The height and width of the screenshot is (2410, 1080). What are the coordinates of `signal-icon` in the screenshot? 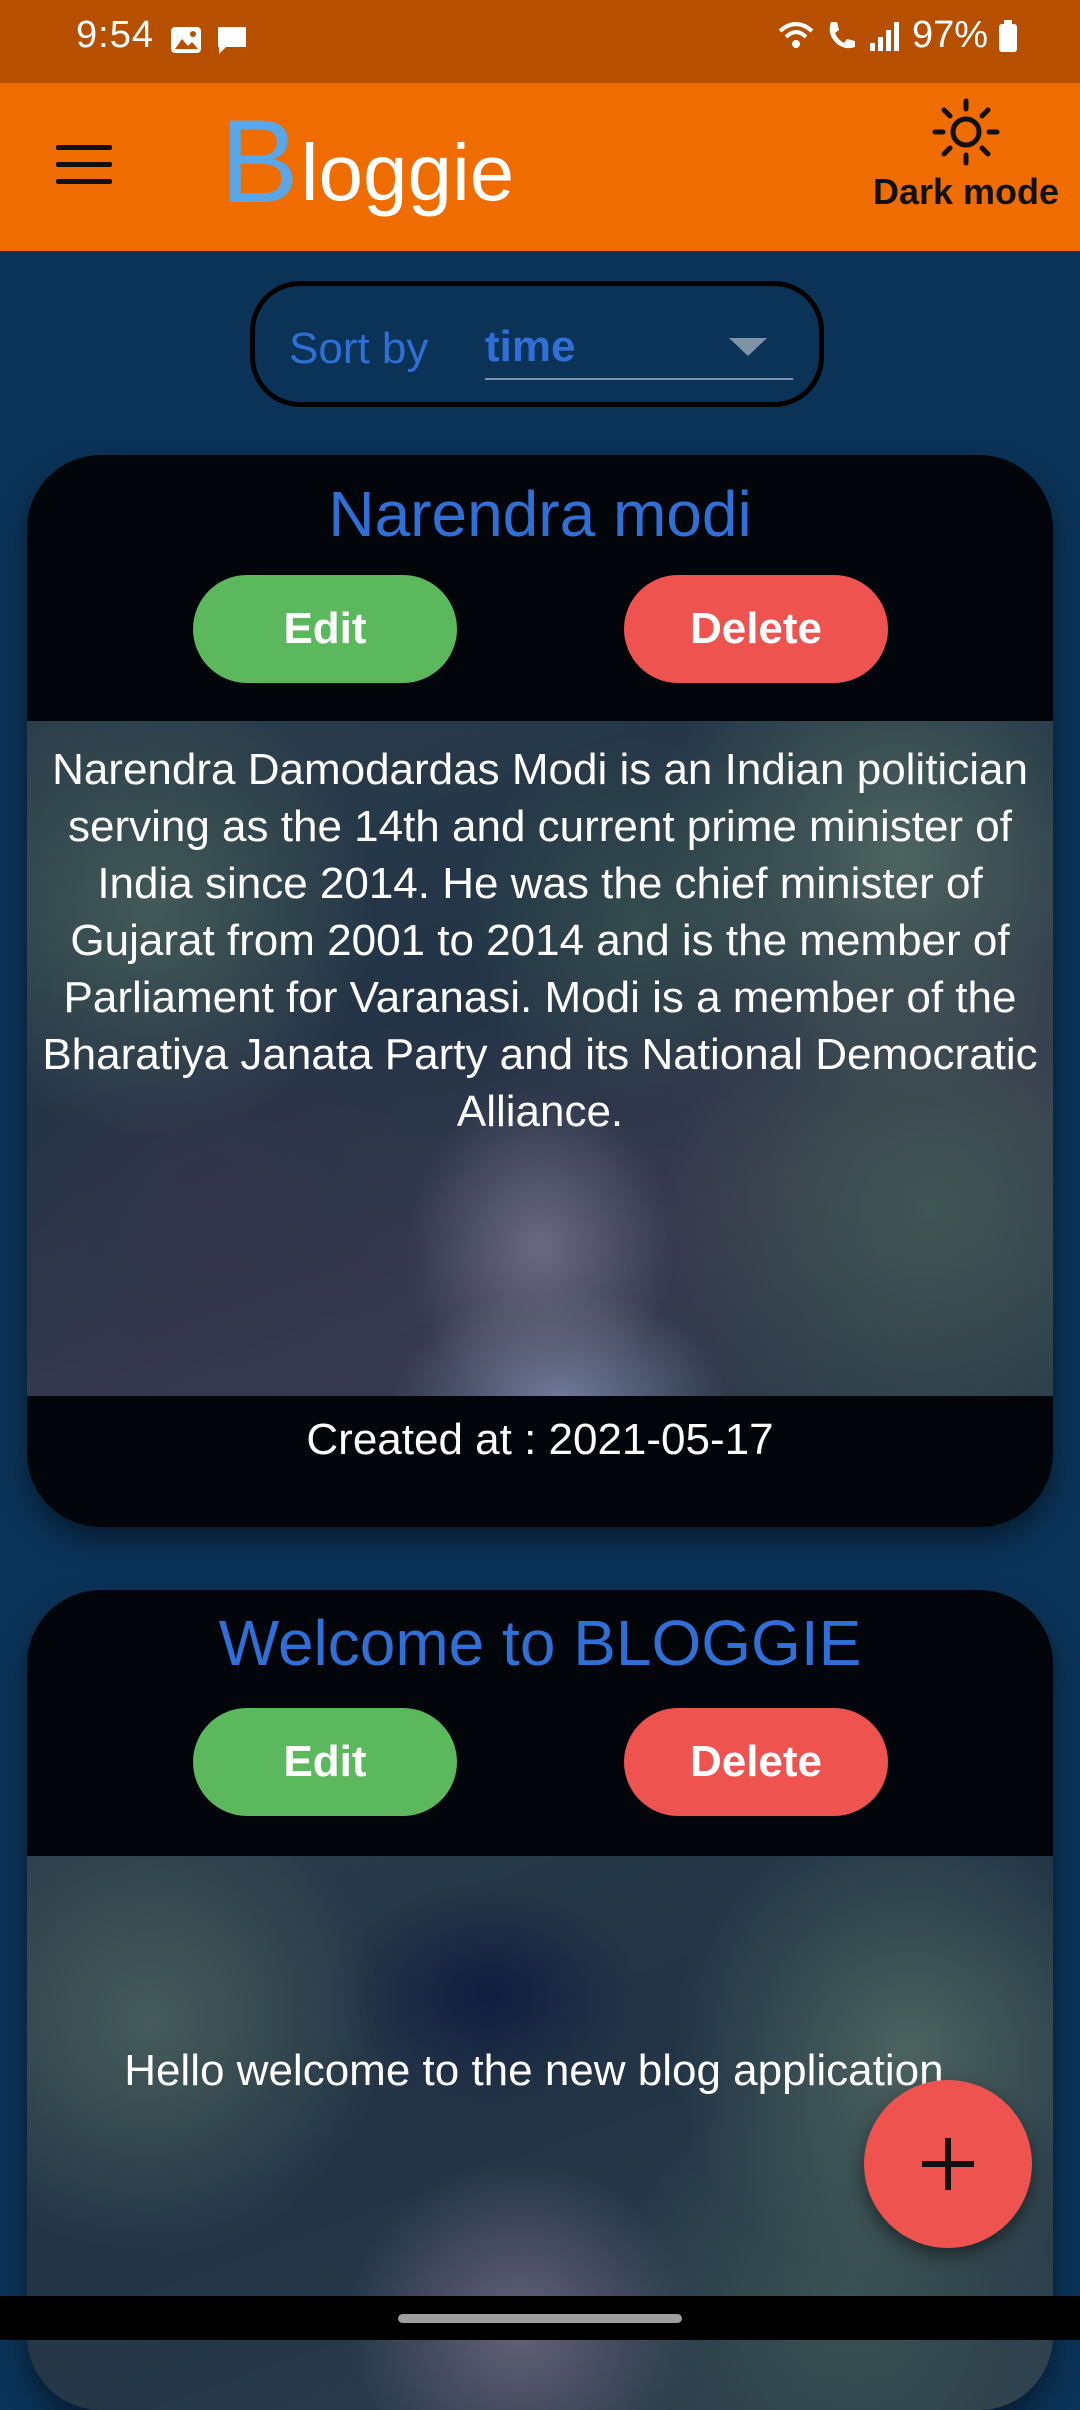 It's located at (884, 36).